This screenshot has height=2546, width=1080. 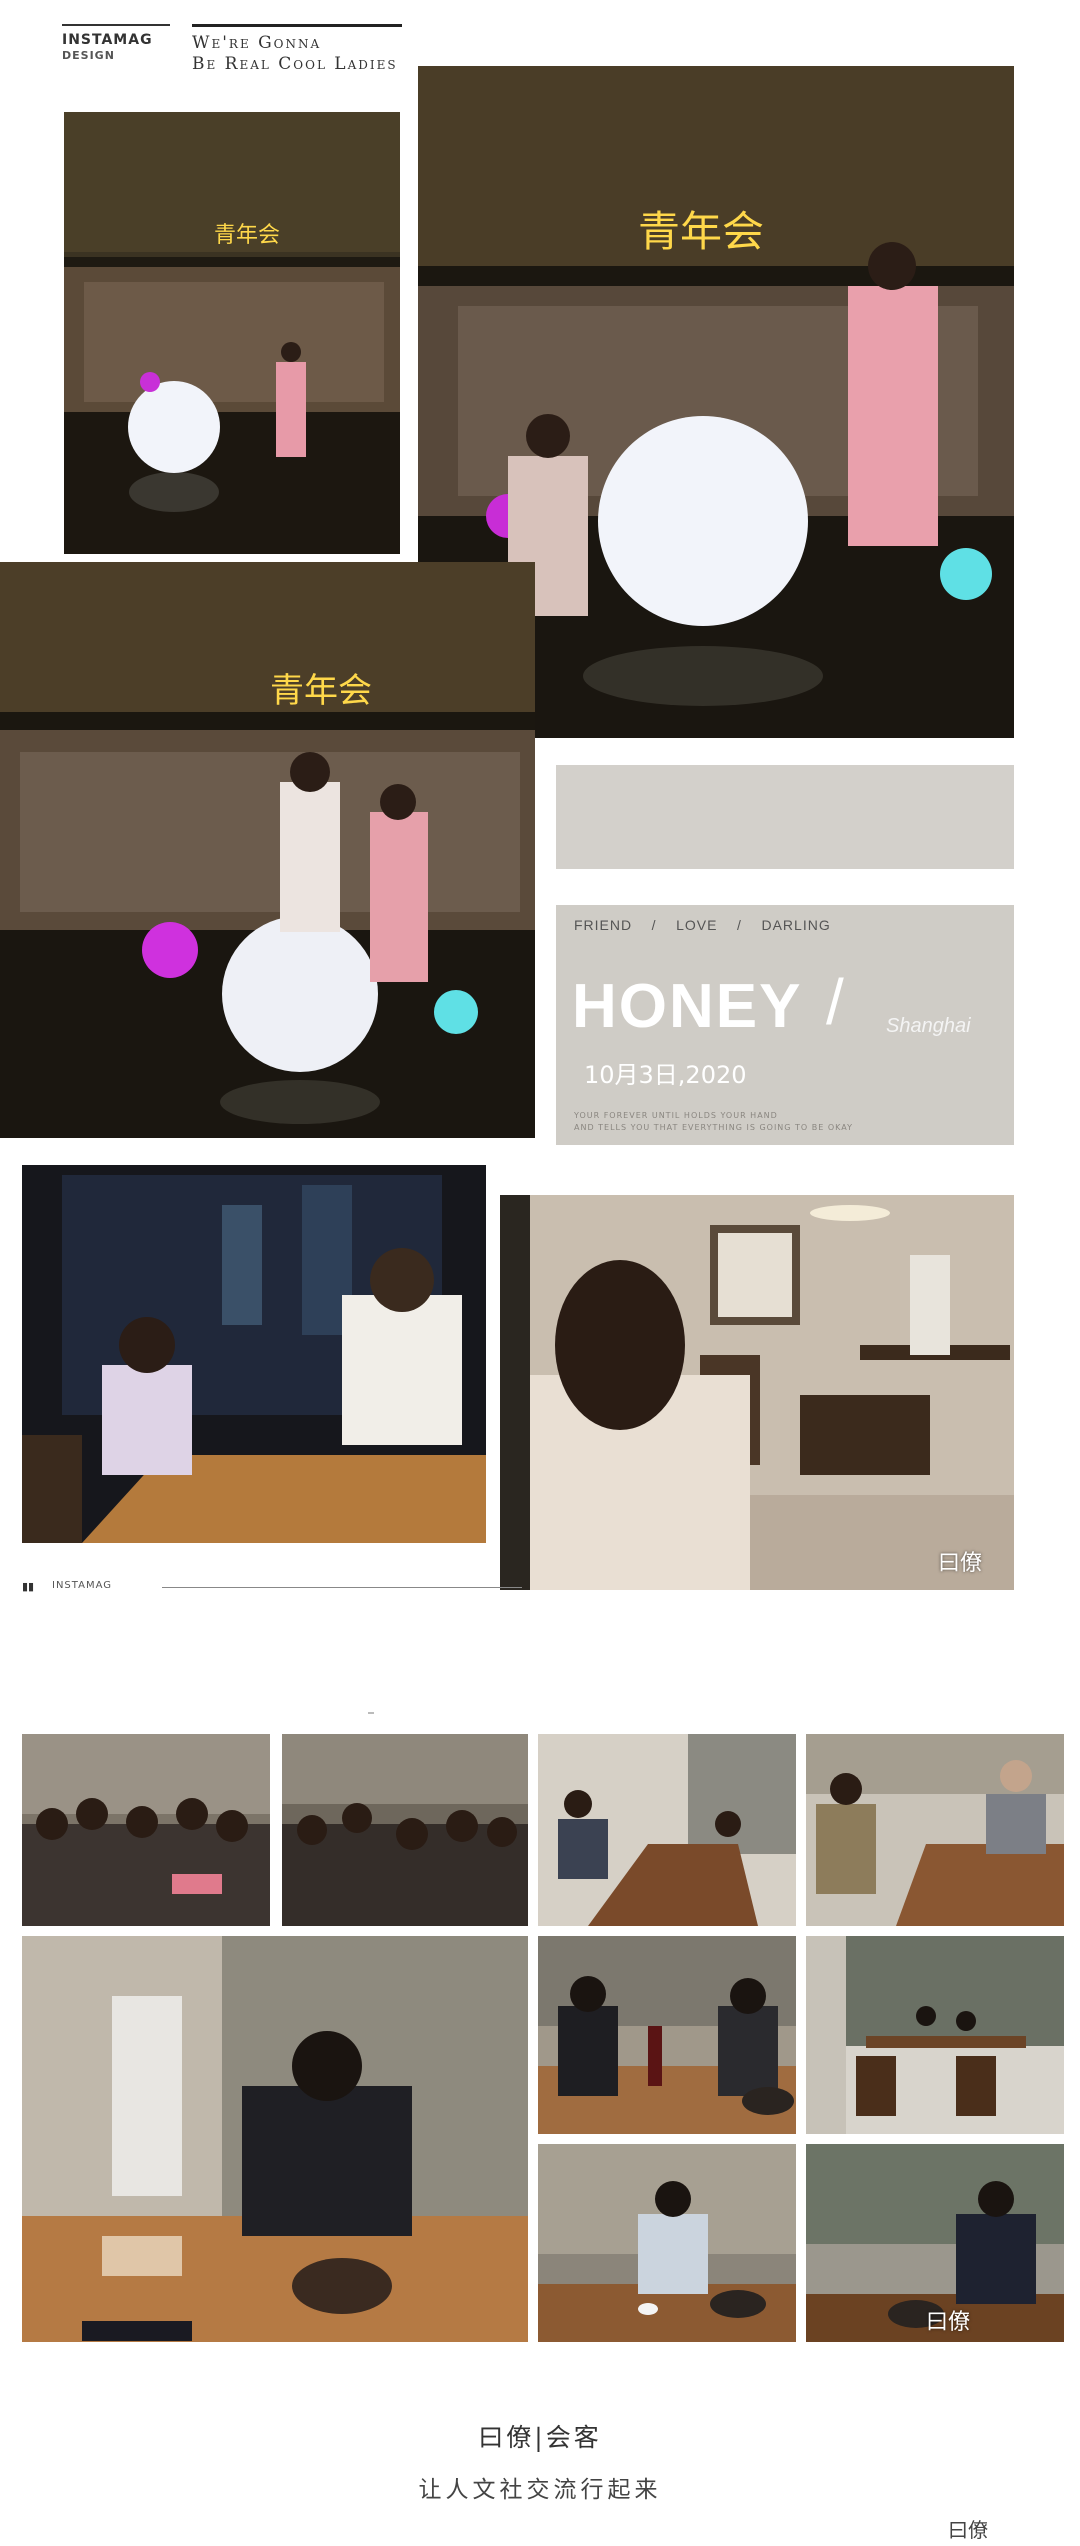 I want to click on photo-tea-ceremony-host, so click(x=275, y=2139).